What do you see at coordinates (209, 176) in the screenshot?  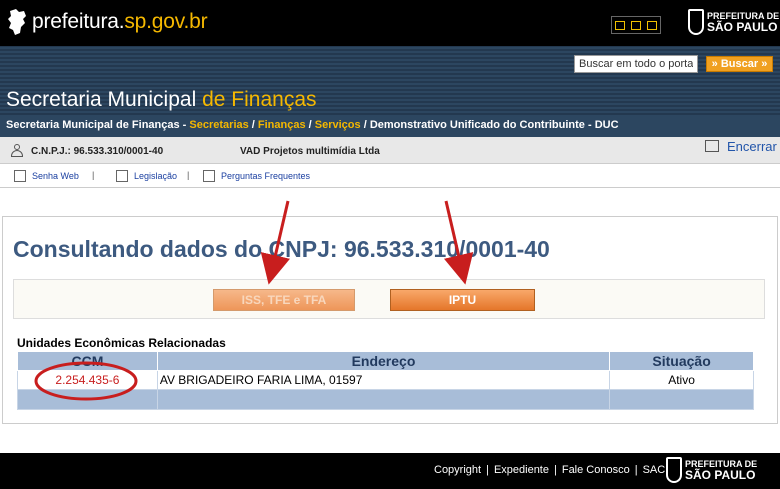 I see `tools-icon` at bounding box center [209, 176].